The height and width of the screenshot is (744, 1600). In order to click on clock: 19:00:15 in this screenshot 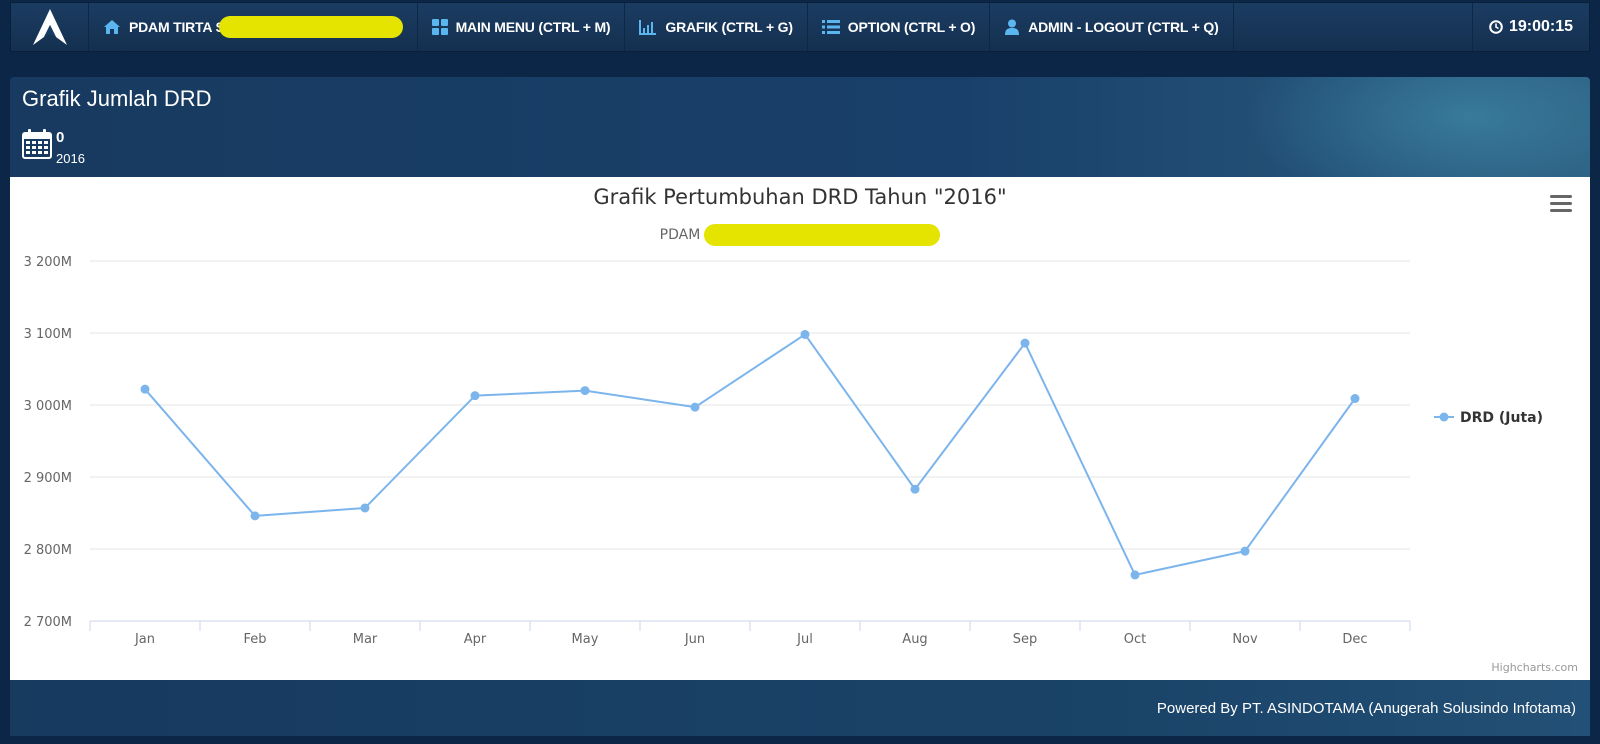, I will do `click(1530, 27)`.